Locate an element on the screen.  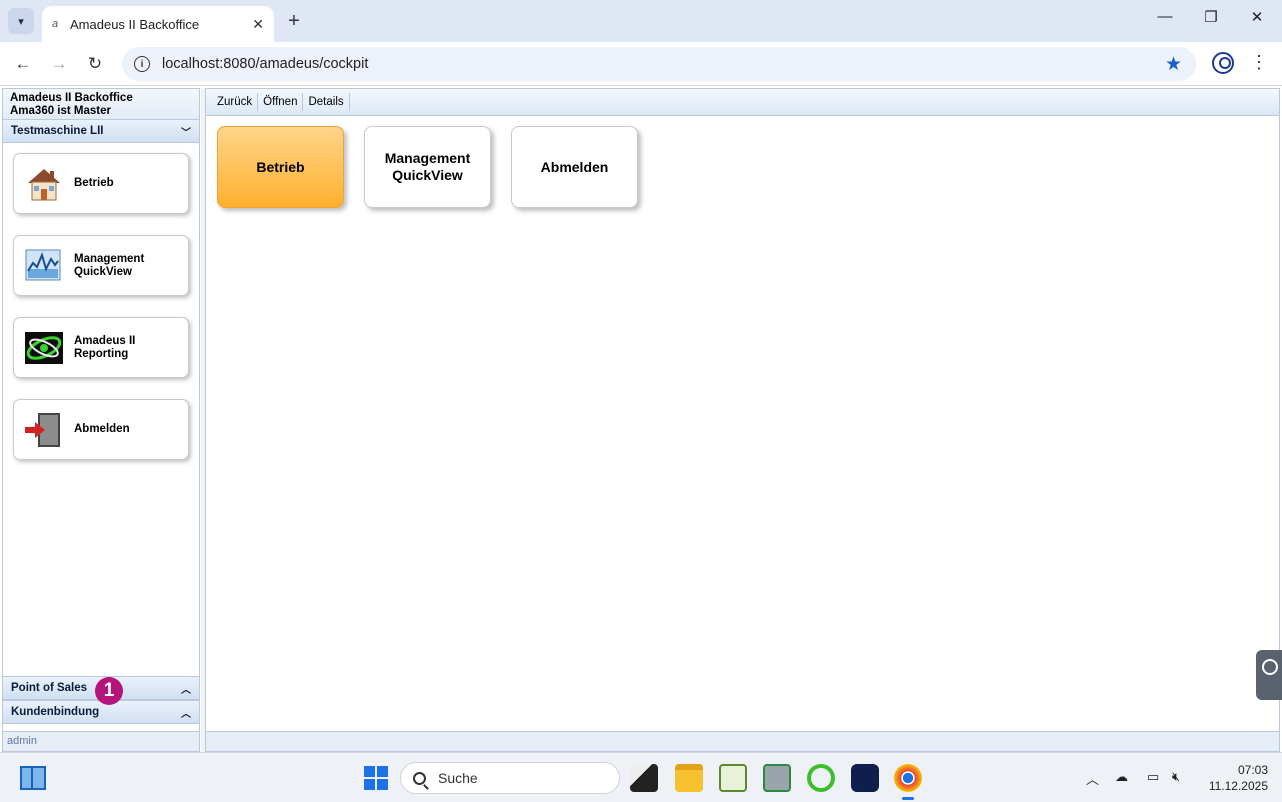
network-app-icon is located at coordinates (777, 778).